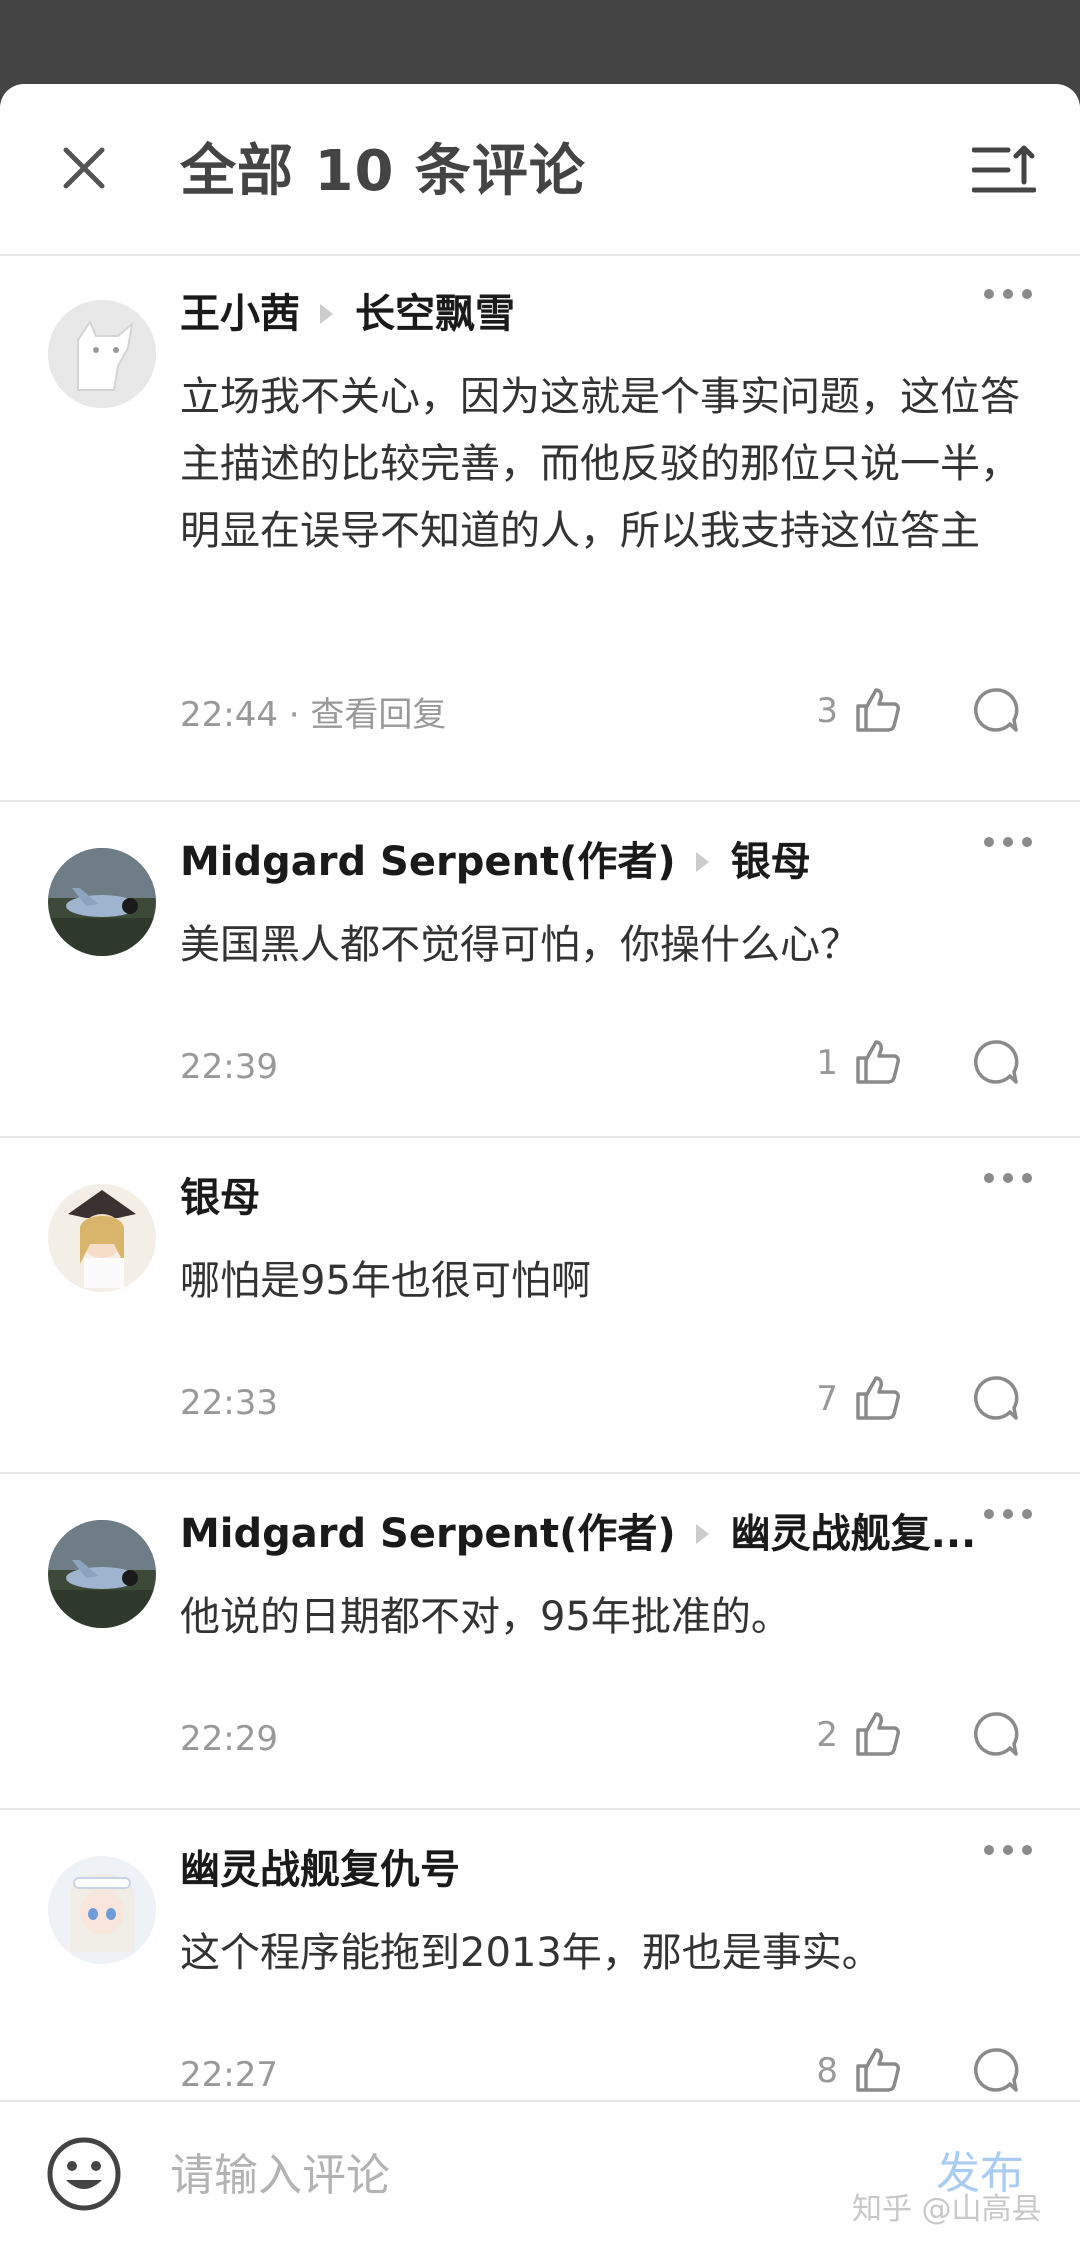 This screenshot has height=2244, width=1080. I want to click on sort-button, so click(1004, 170).